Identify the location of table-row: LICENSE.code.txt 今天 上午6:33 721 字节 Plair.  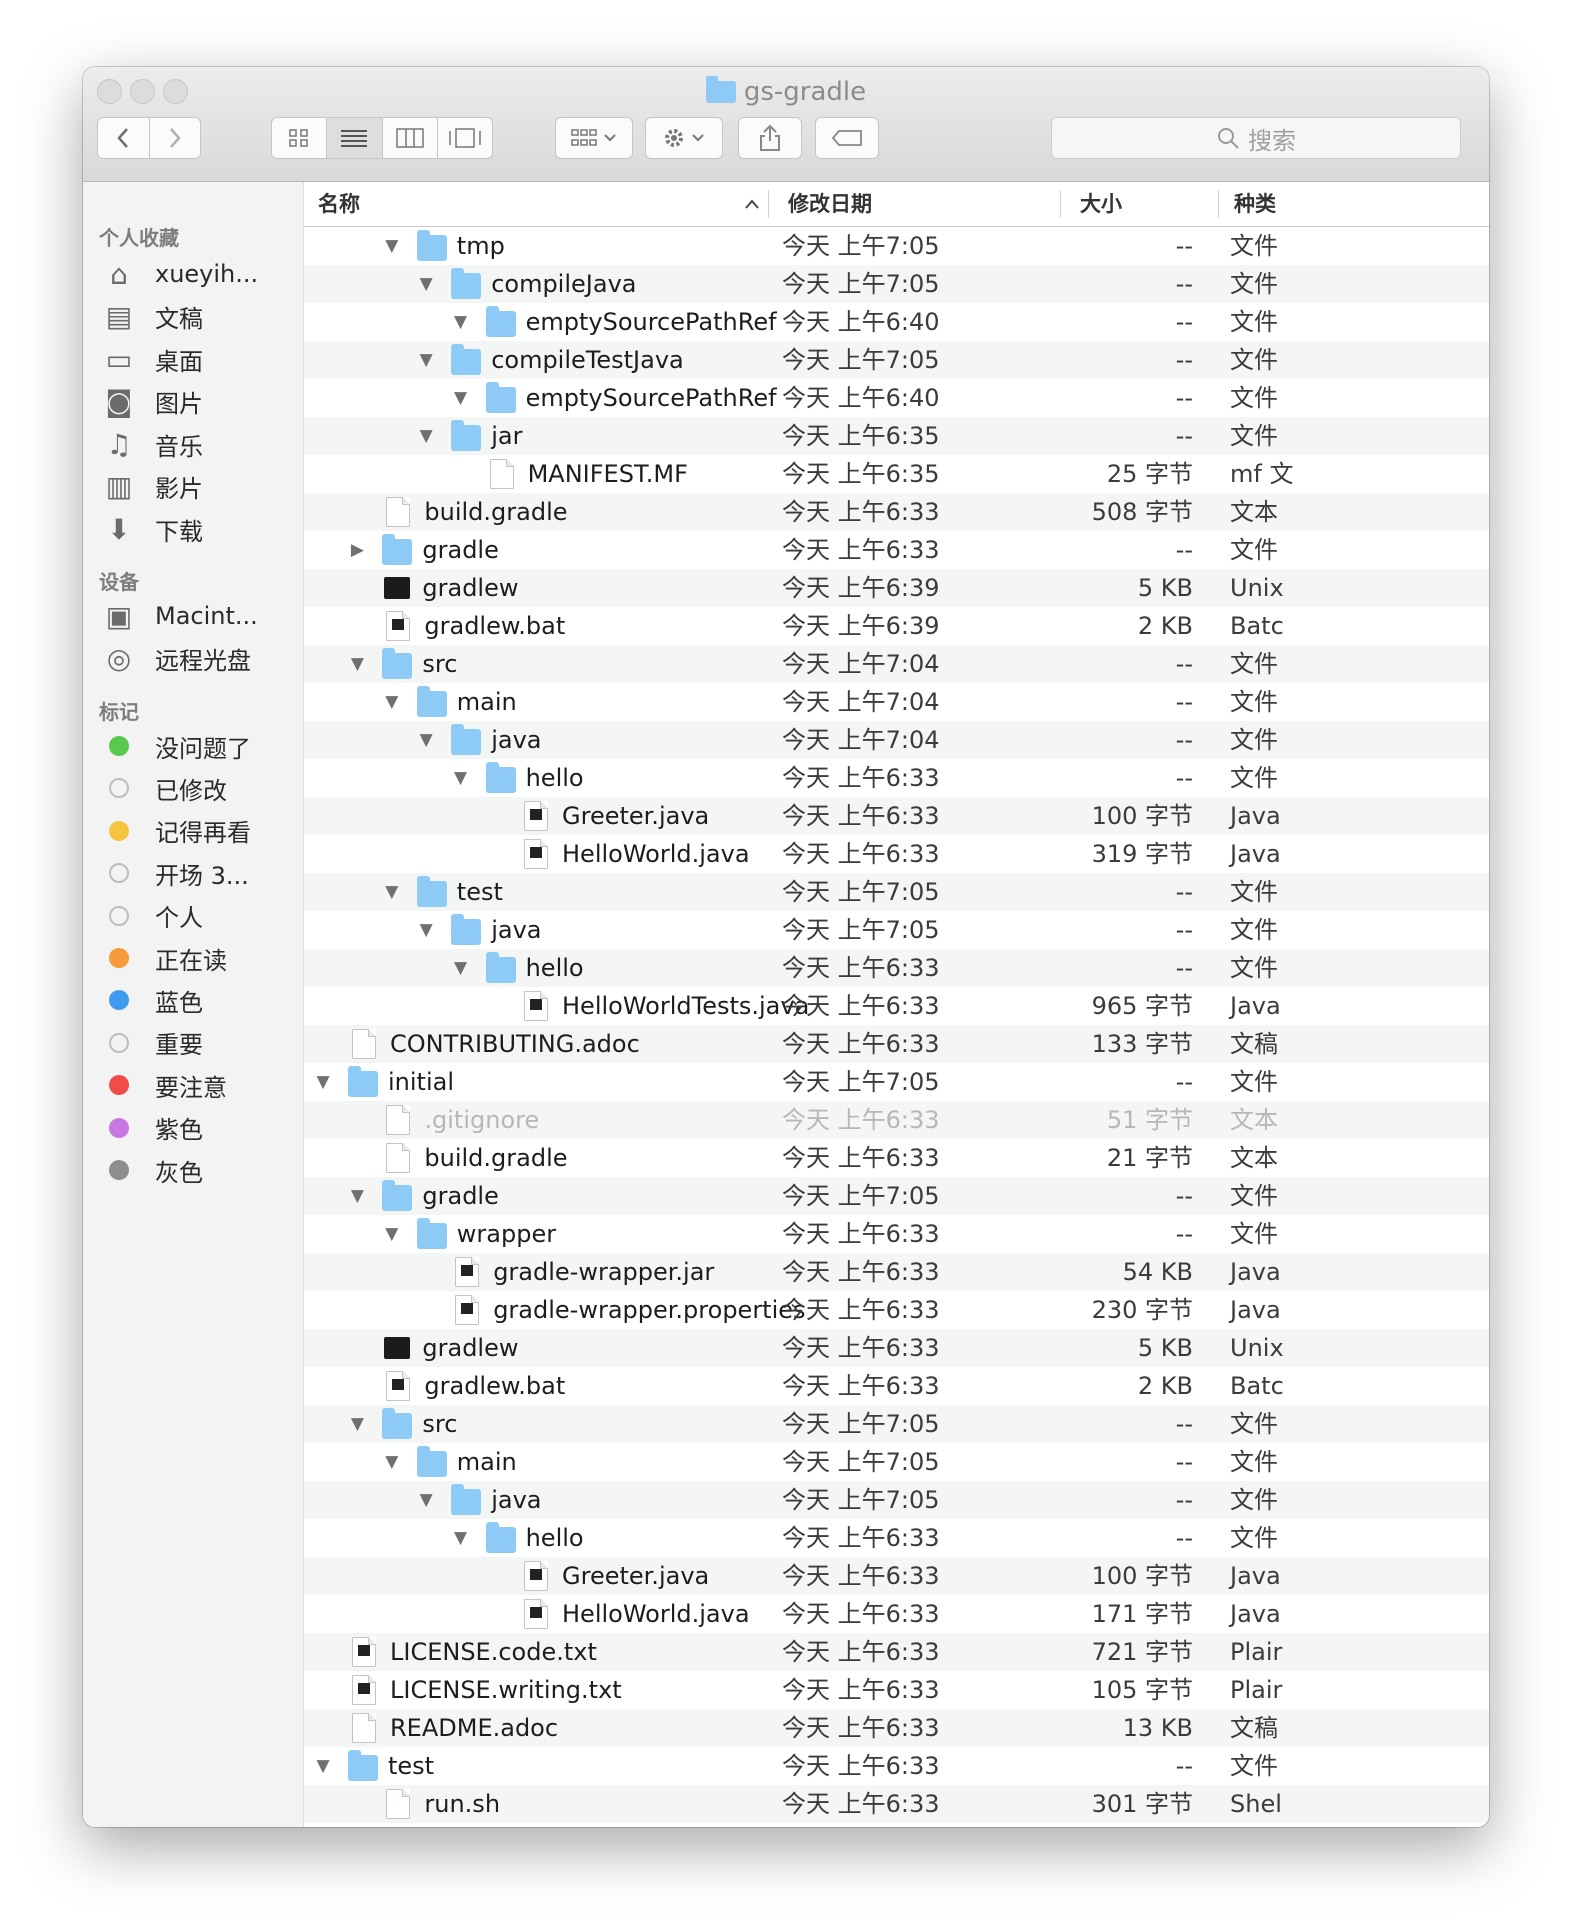
(896, 1652).